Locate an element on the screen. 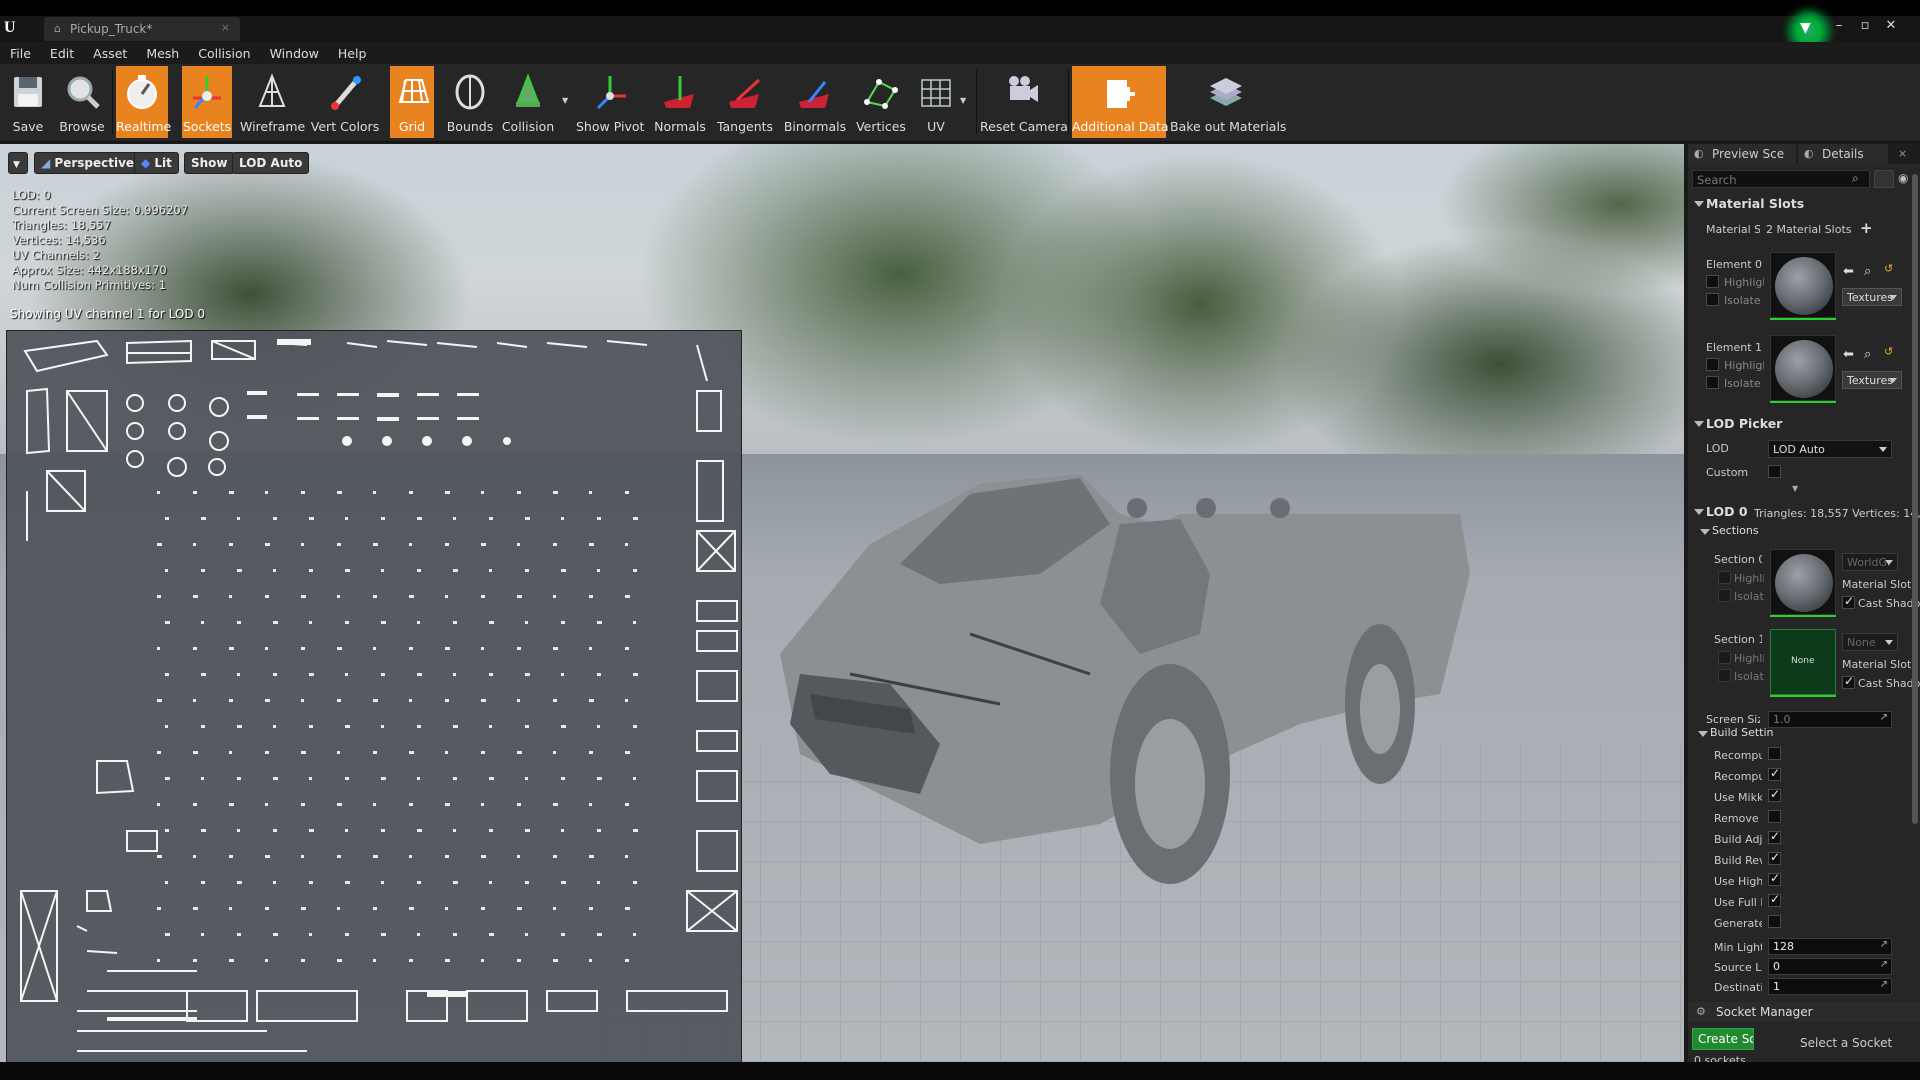  collision-button: Collision is located at coordinates (528, 102).